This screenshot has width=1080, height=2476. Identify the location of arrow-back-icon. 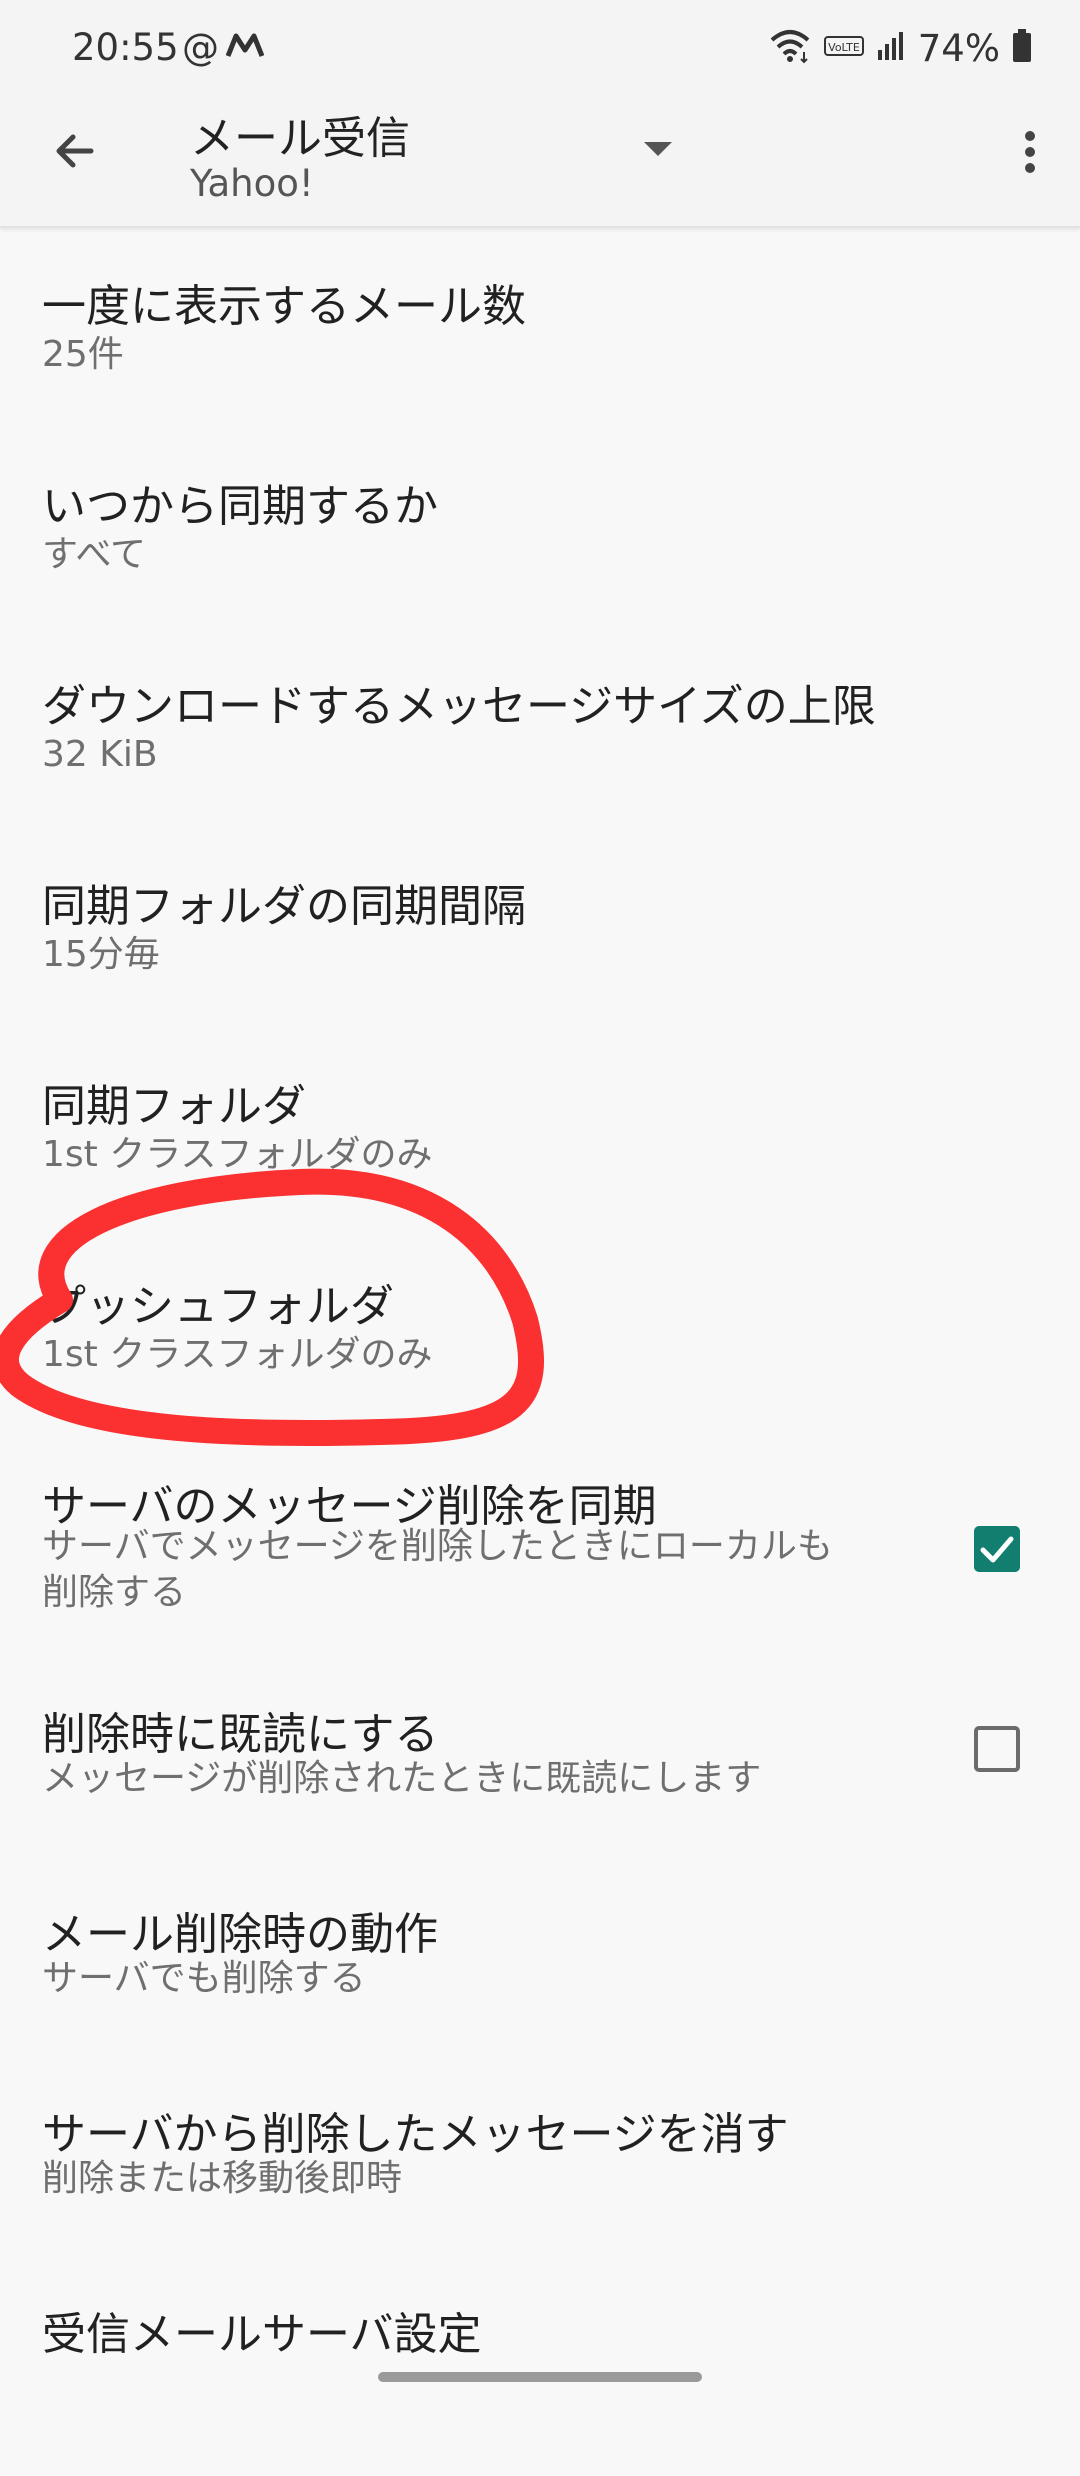
(75, 153).